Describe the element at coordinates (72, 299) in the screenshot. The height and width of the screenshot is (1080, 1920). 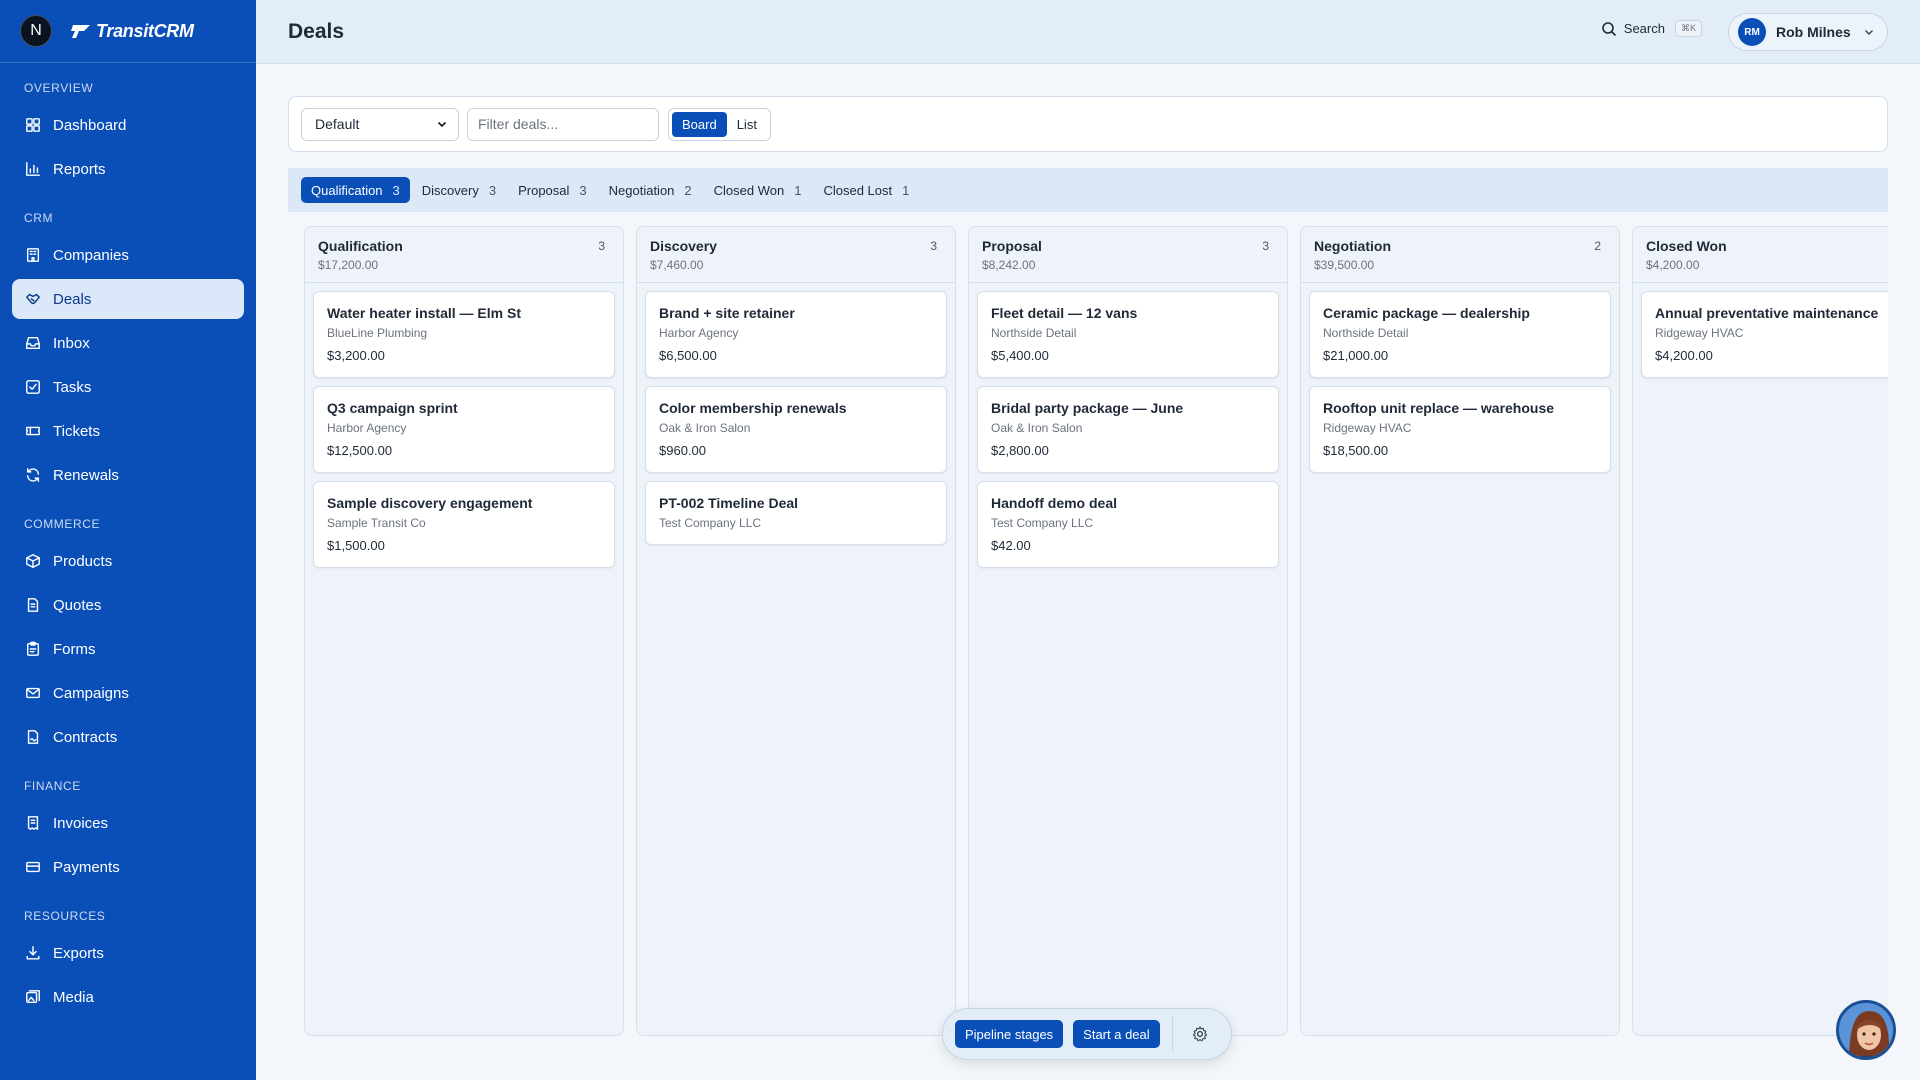
I see `sidebar-item-label: Deals` at that location.